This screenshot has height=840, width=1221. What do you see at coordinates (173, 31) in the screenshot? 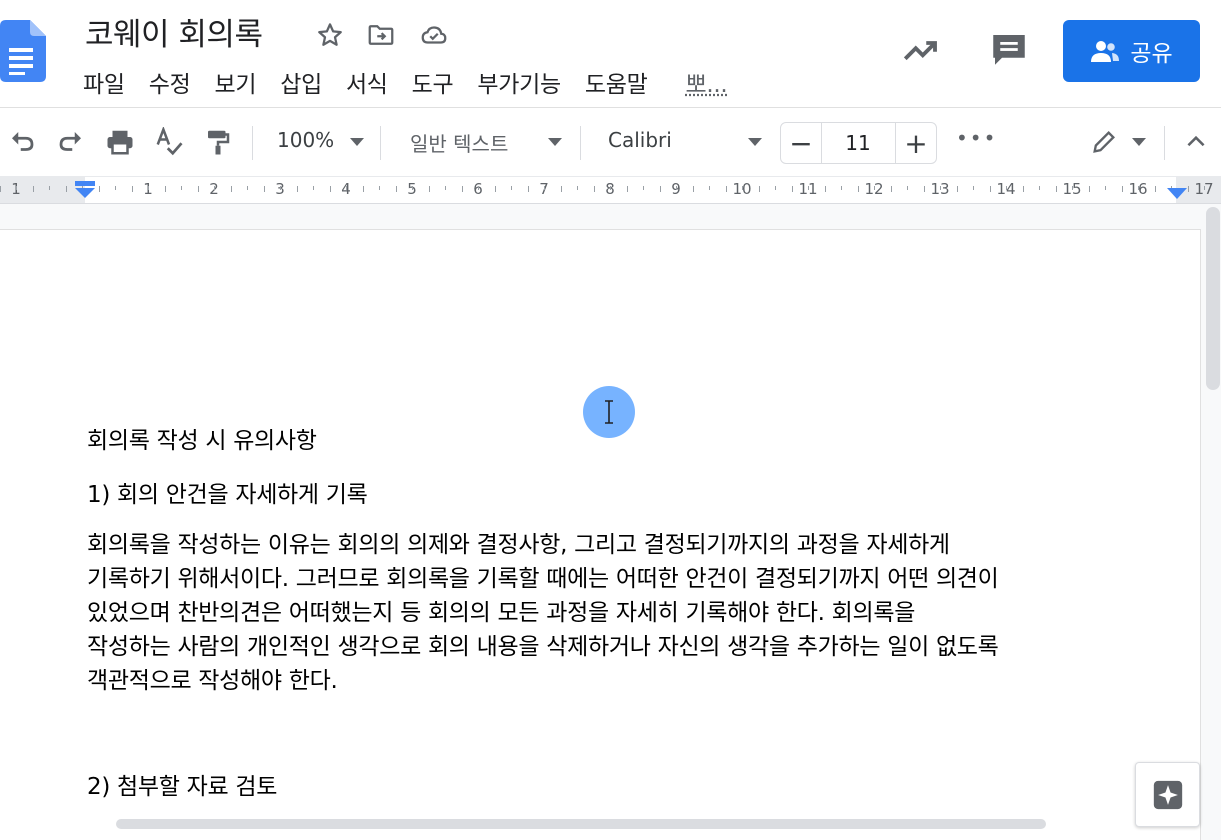
I see `document-title: 코웨이 회의록` at bounding box center [173, 31].